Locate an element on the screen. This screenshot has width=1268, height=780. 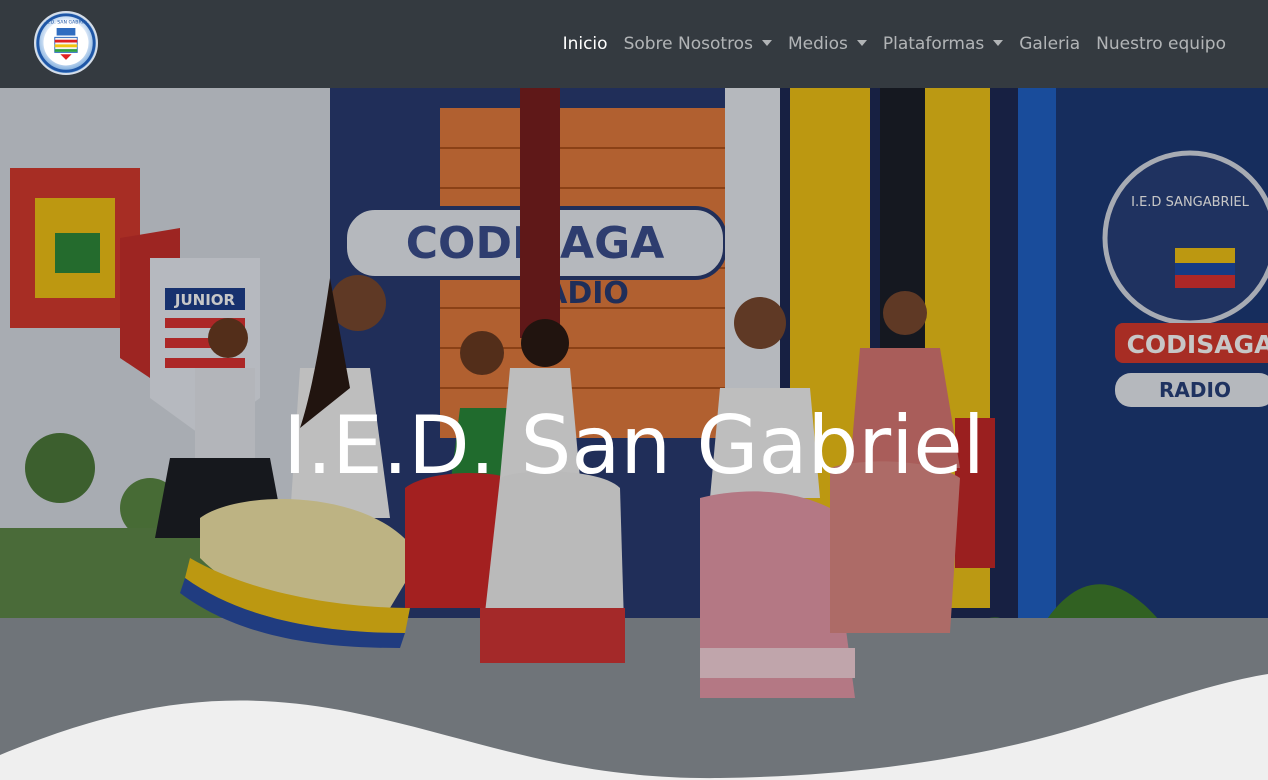
nav-label: Plataformas is located at coordinates (933, 44).